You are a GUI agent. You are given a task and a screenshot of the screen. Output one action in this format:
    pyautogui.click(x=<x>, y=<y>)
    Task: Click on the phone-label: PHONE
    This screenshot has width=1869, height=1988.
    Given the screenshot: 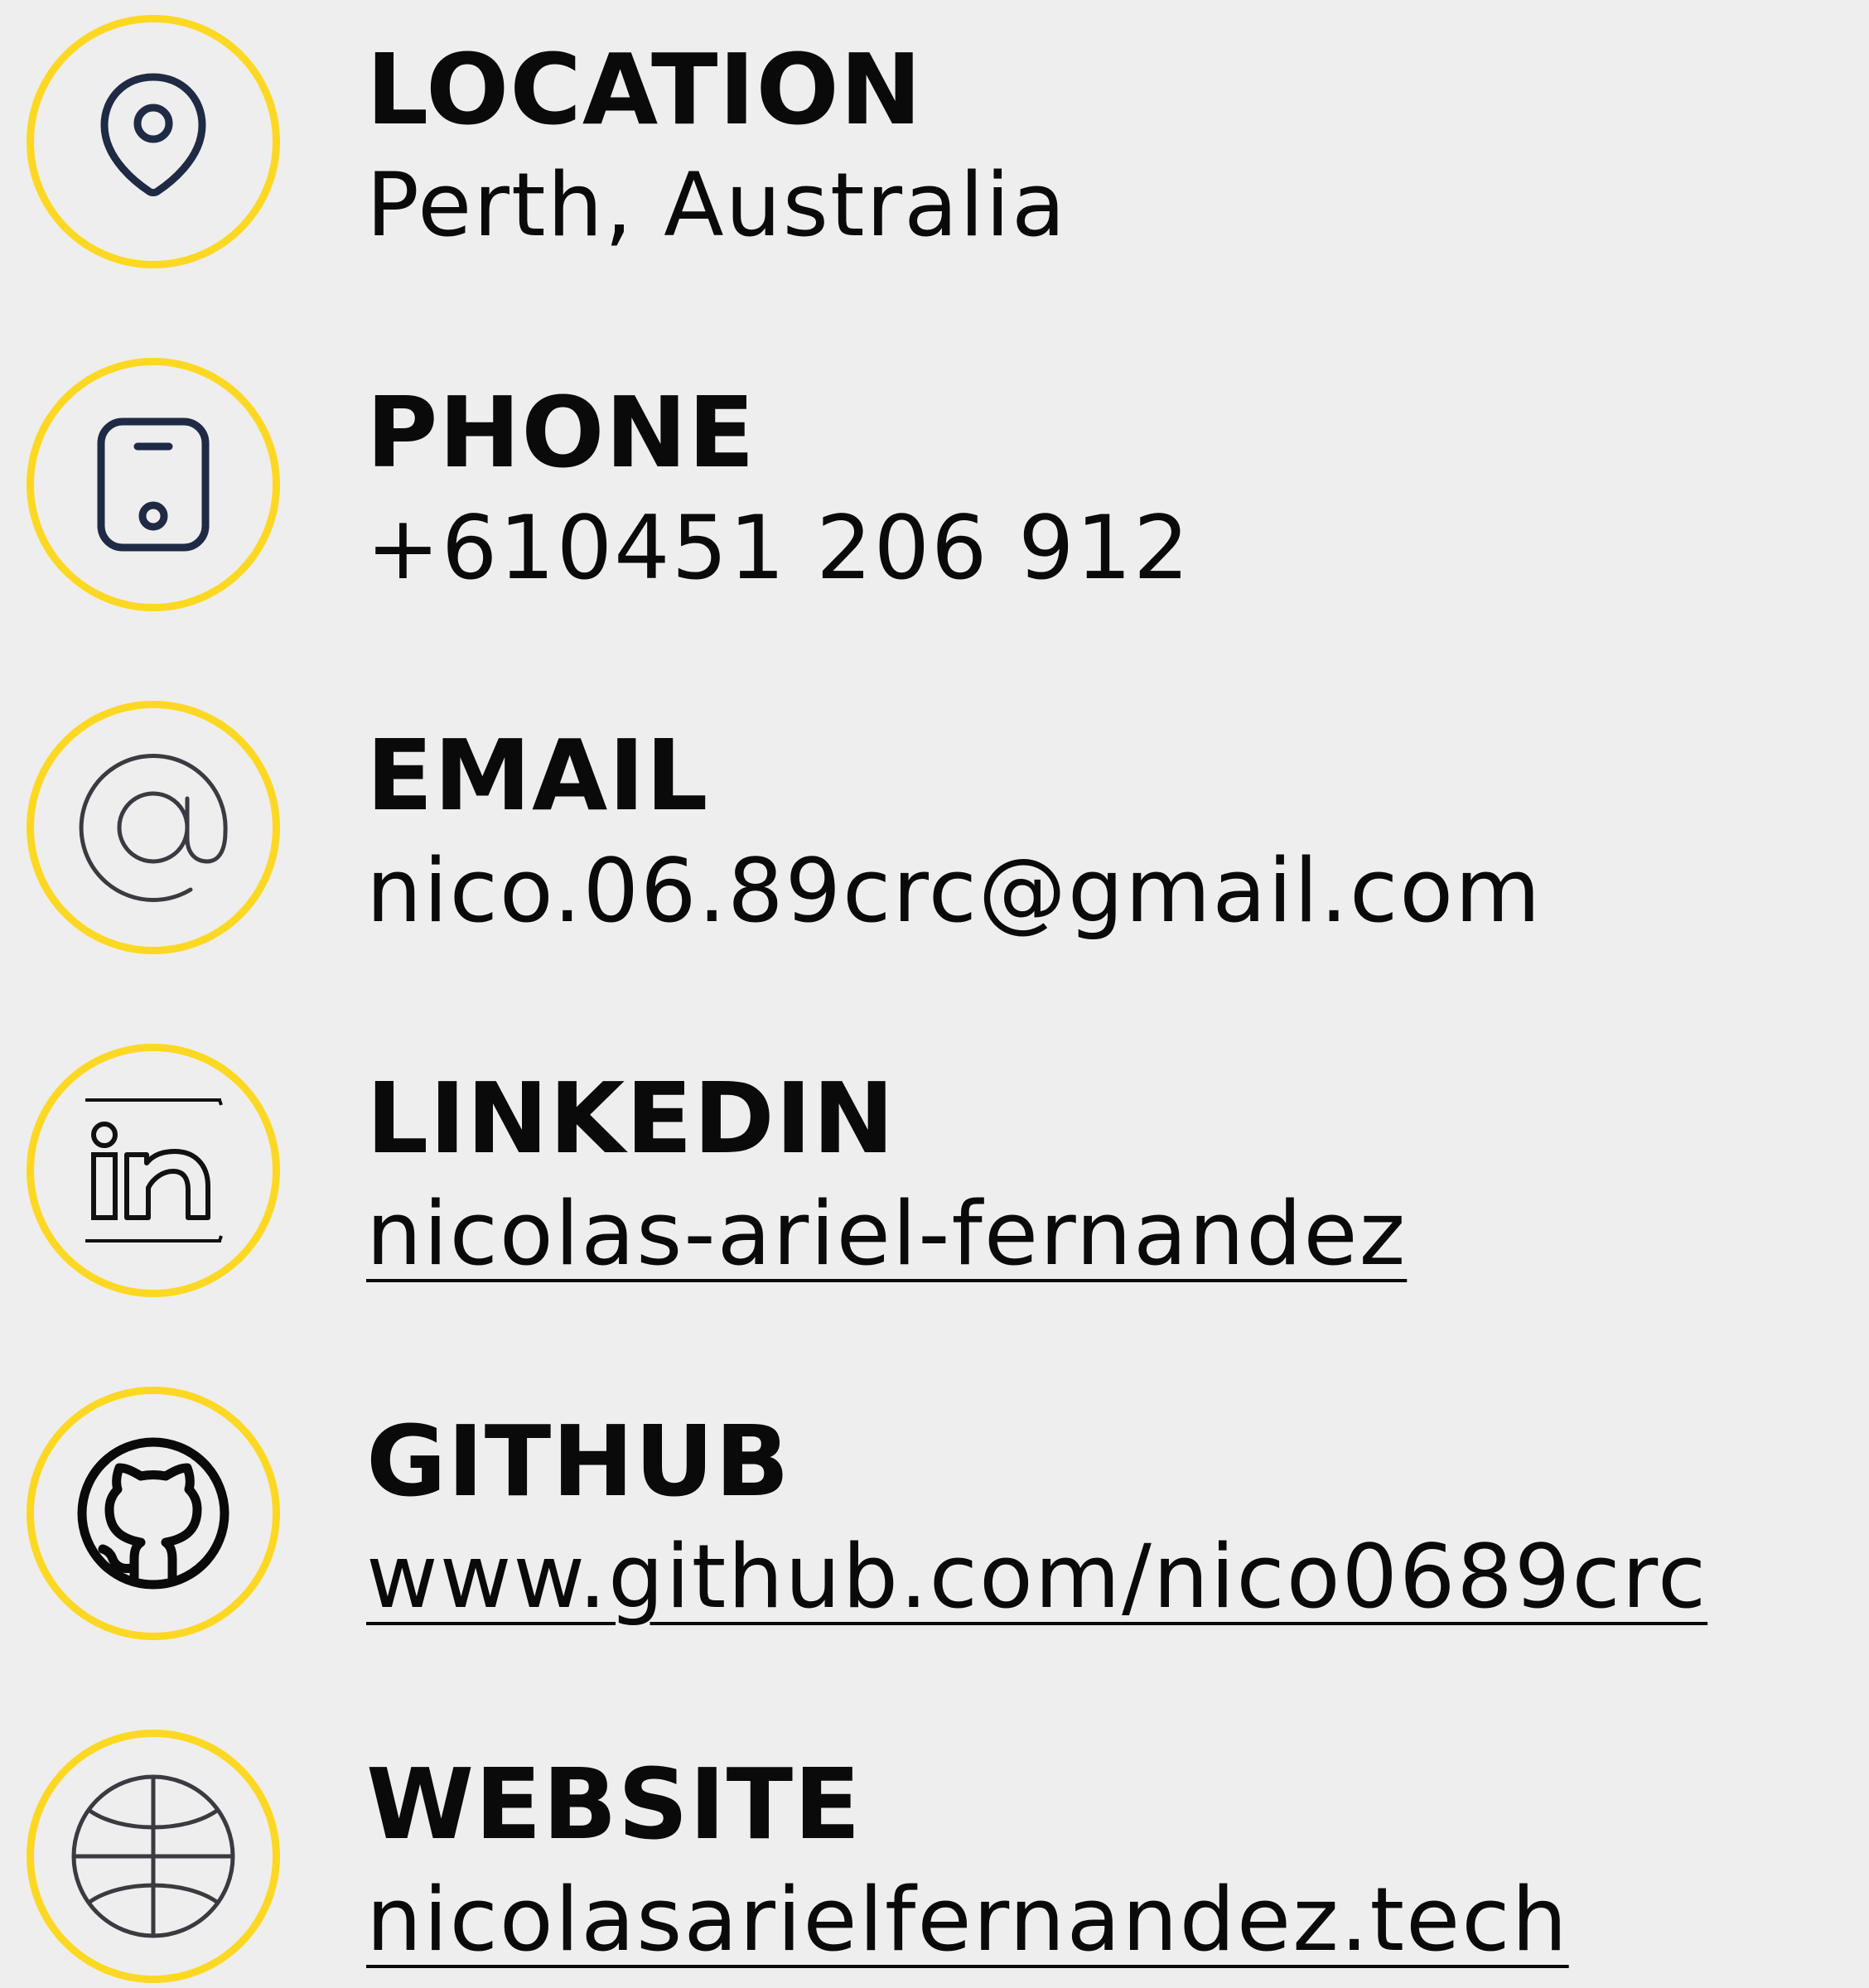 What is the action you would take?
    pyautogui.click(x=561, y=432)
    